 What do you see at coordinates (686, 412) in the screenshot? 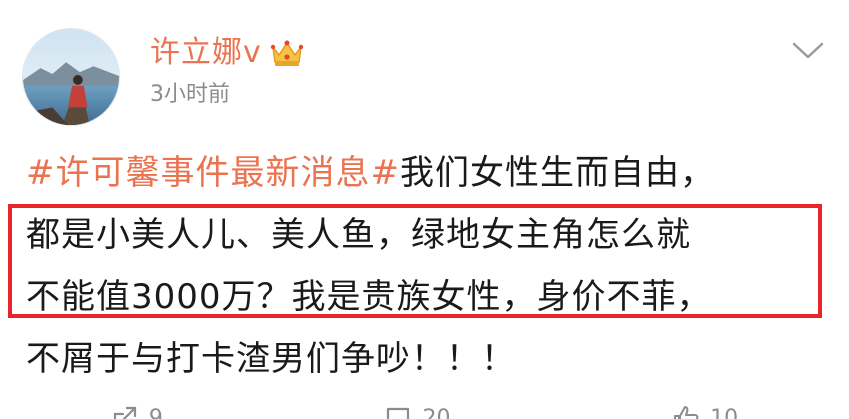
I see `like-icon` at bounding box center [686, 412].